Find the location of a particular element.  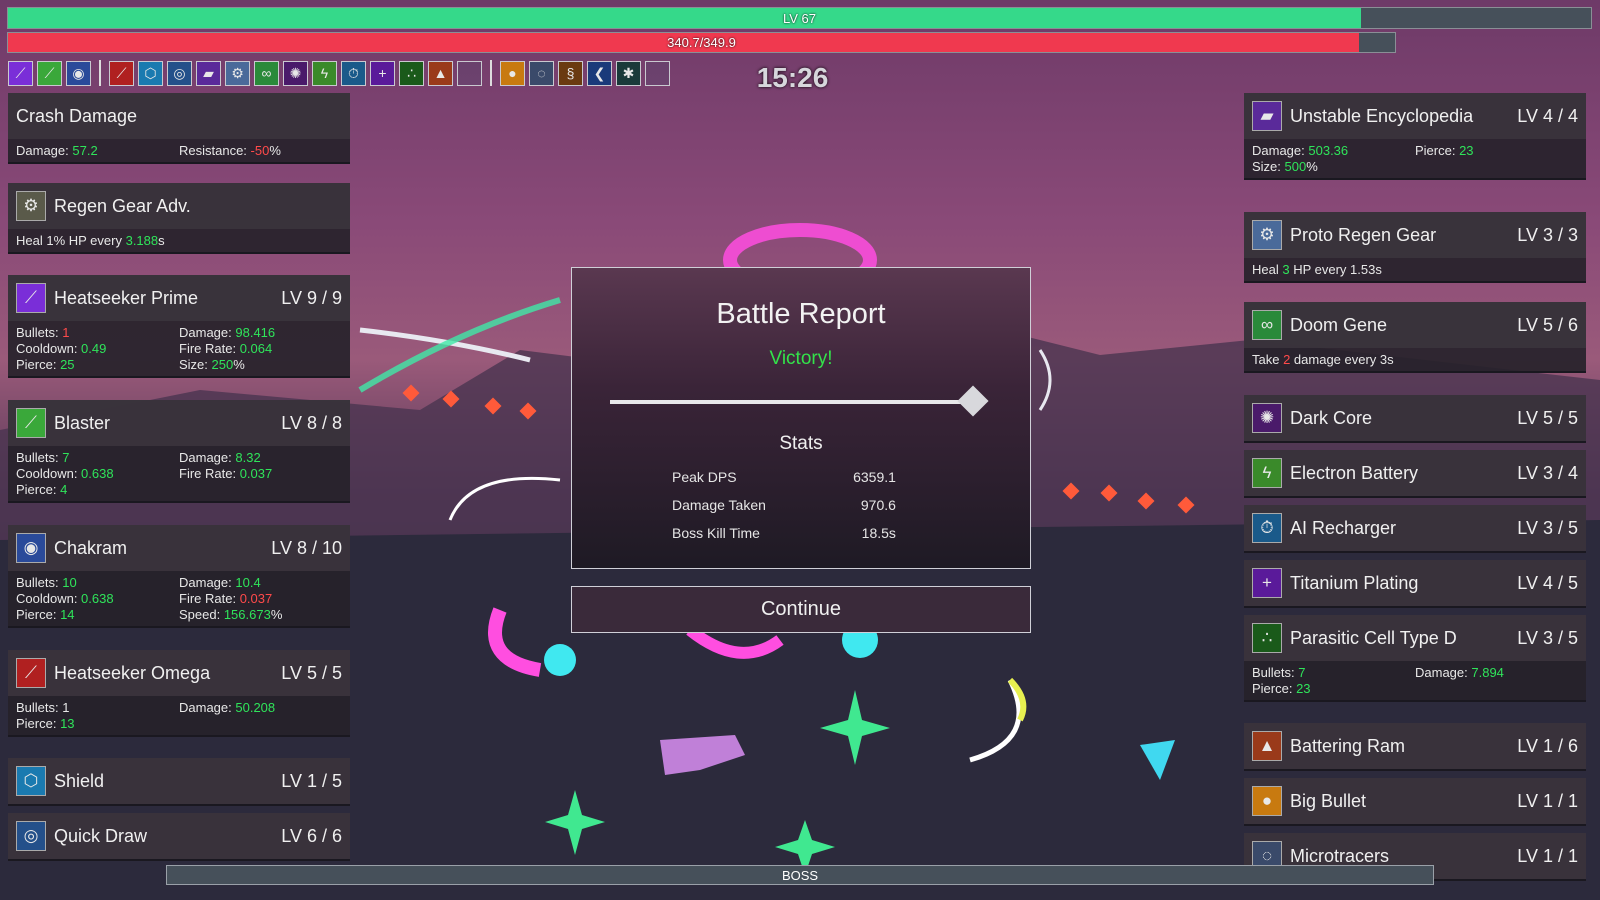

stat-line: Damage: 10.4 is located at coordinates (260, 582).